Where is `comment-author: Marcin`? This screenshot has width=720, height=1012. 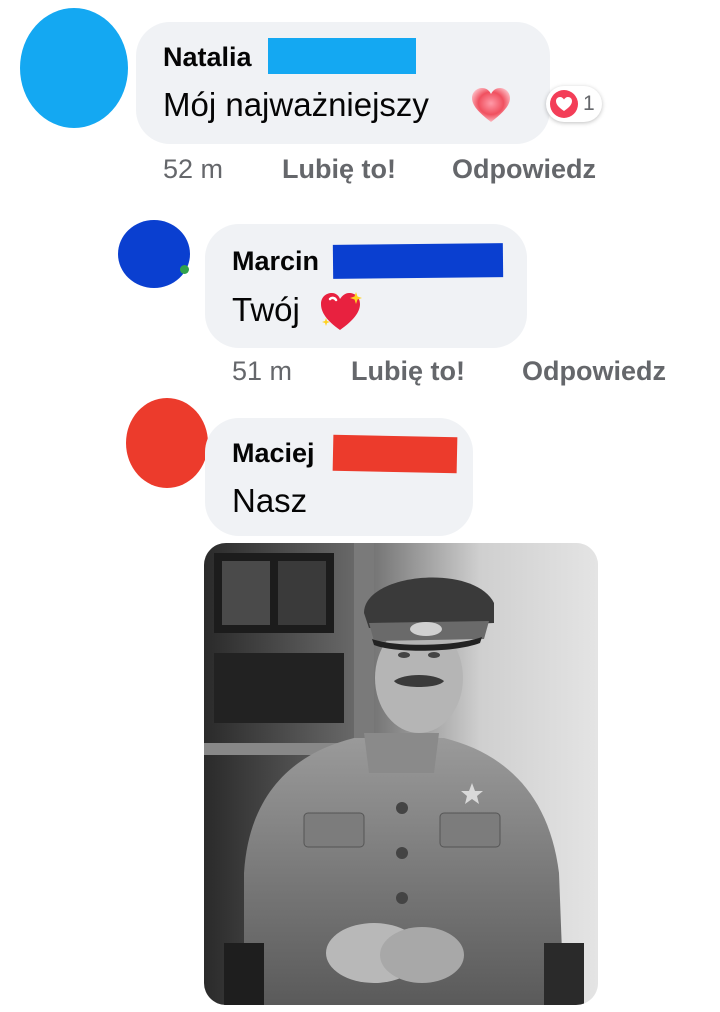 comment-author: Marcin is located at coordinates (275, 261).